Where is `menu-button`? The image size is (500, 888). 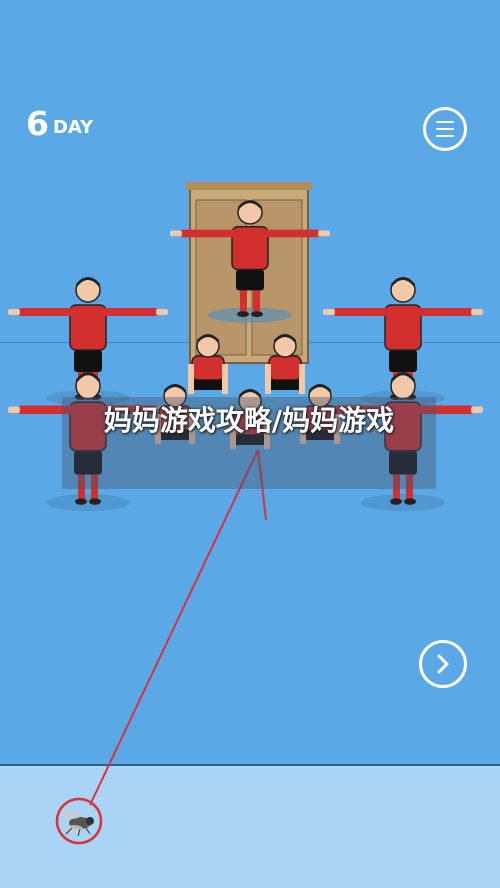 menu-button is located at coordinates (445, 129).